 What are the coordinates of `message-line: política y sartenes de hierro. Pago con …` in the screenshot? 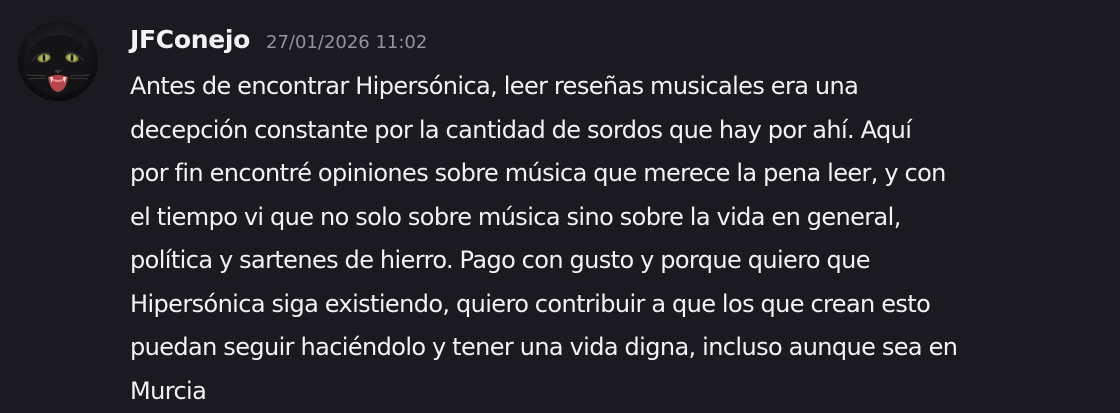 It's located at (617, 261).